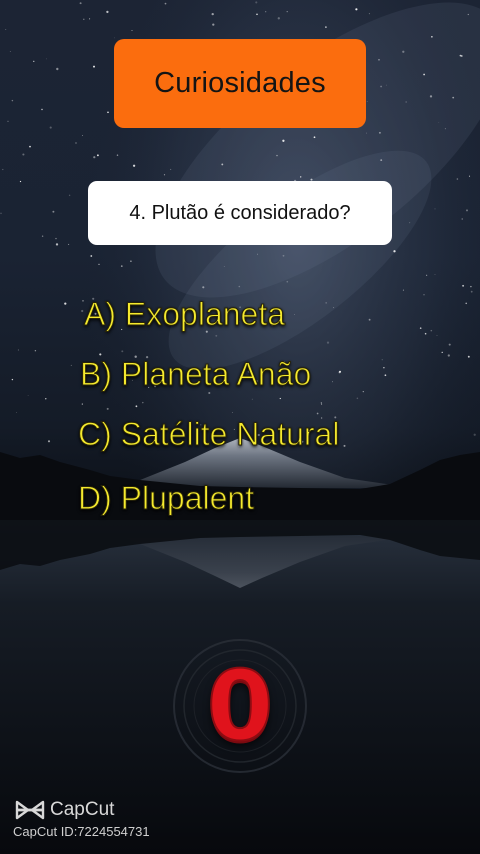 The height and width of the screenshot is (854, 480). What do you see at coordinates (30, 810) in the screenshot?
I see `capcut-logo-icon` at bounding box center [30, 810].